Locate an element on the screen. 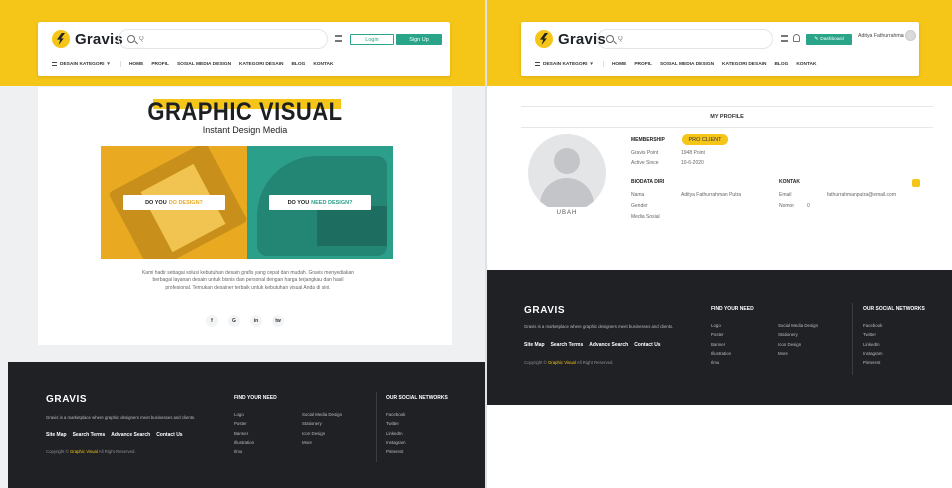 The width and height of the screenshot is (952, 488). change-avatar-button: UBAH is located at coordinates (567, 213).